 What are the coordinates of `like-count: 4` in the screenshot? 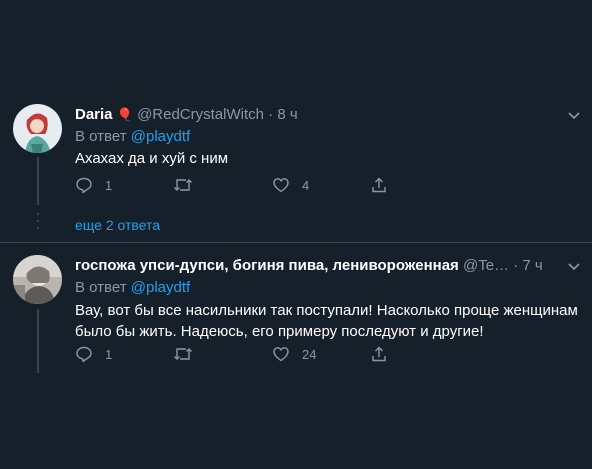 It's located at (306, 185).